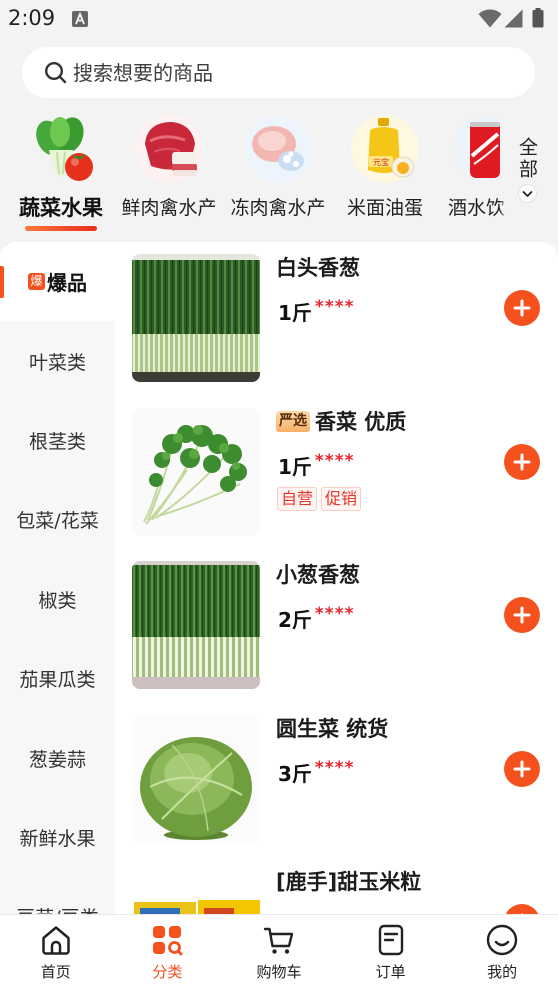 This screenshot has width=558, height=992. Describe the element at coordinates (196, 625) in the screenshot. I see `scallion-image` at that location.